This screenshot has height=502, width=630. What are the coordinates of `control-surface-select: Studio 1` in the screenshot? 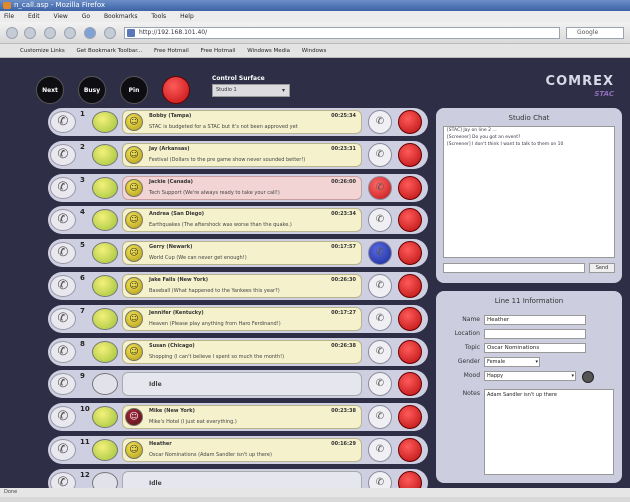 It's located at (251, 90).